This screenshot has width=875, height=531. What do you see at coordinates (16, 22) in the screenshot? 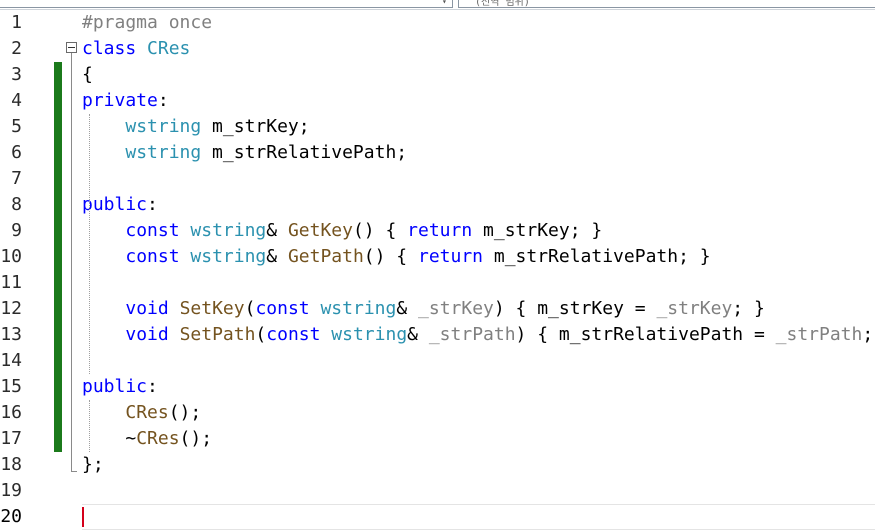
I see `line-number: 1` at bounding box center [16, 22].